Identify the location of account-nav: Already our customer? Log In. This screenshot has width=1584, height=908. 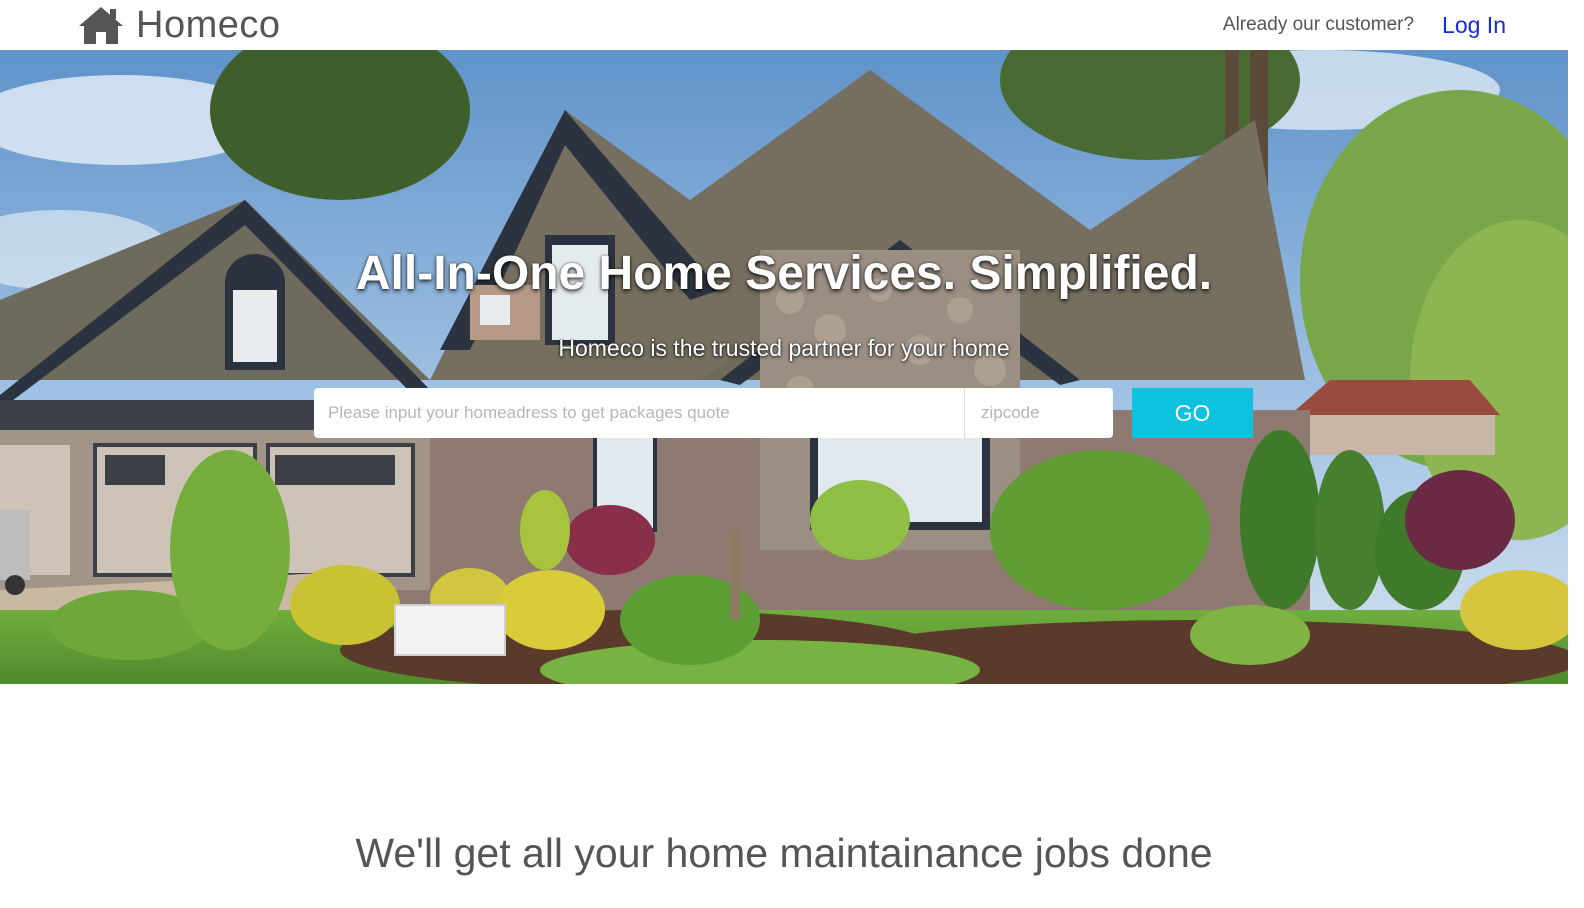
(1364, 25).